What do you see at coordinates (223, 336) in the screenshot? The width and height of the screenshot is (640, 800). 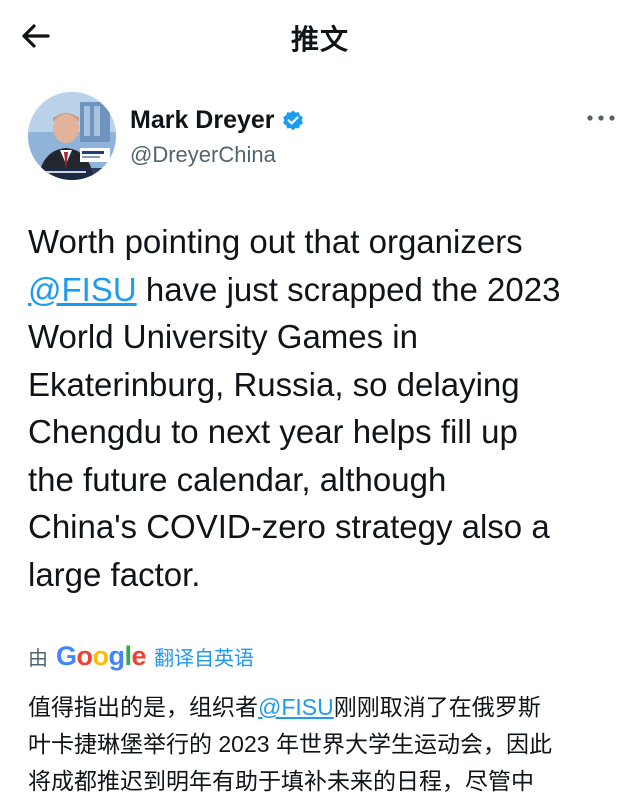 I see `tweet-line: World University Games in` at bounding box center [223, 336].